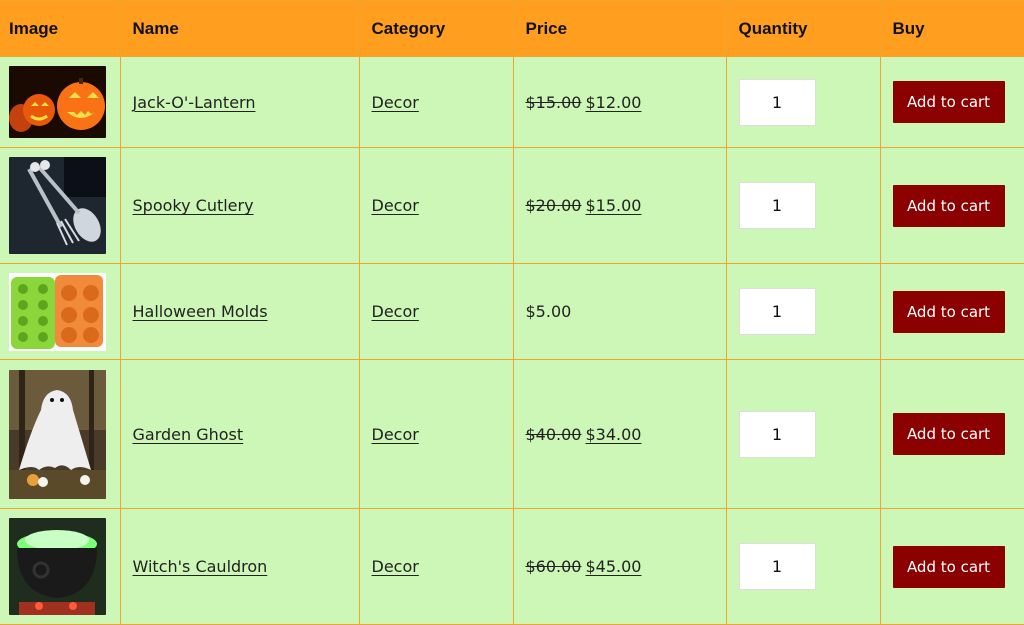 The height and width of the screenshot is (625, 1024). I want to click on product-price-cell: $15.00 $12.00, so click(619, 102).